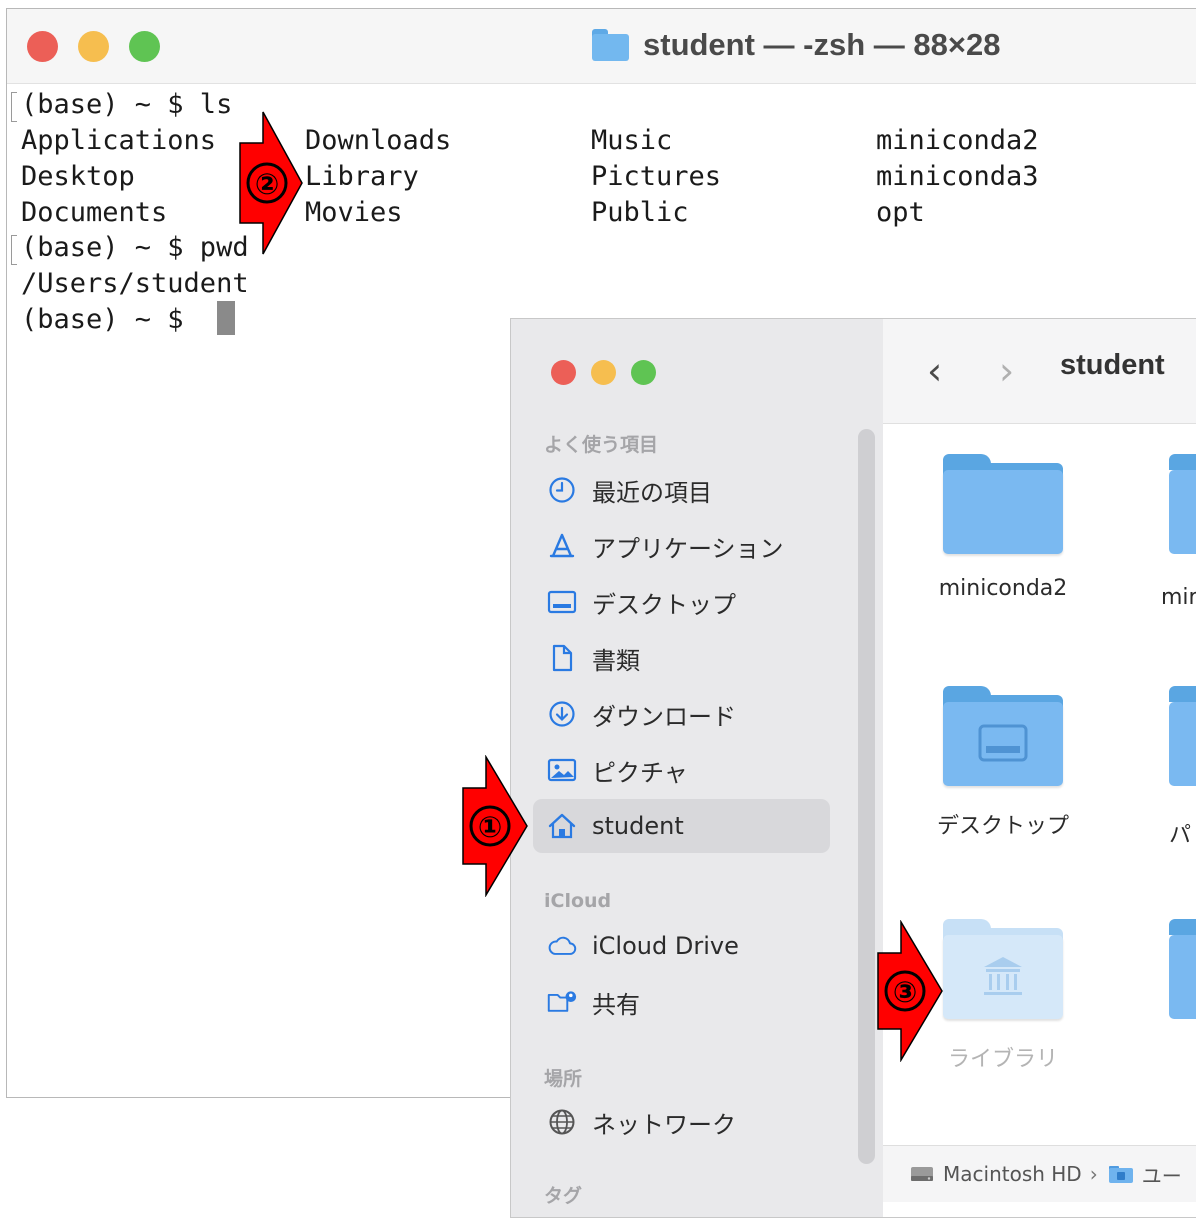  Describe the element at coordinates (563, 1196) in the screenshot. I see `section-header-tags: タグ` at that location.